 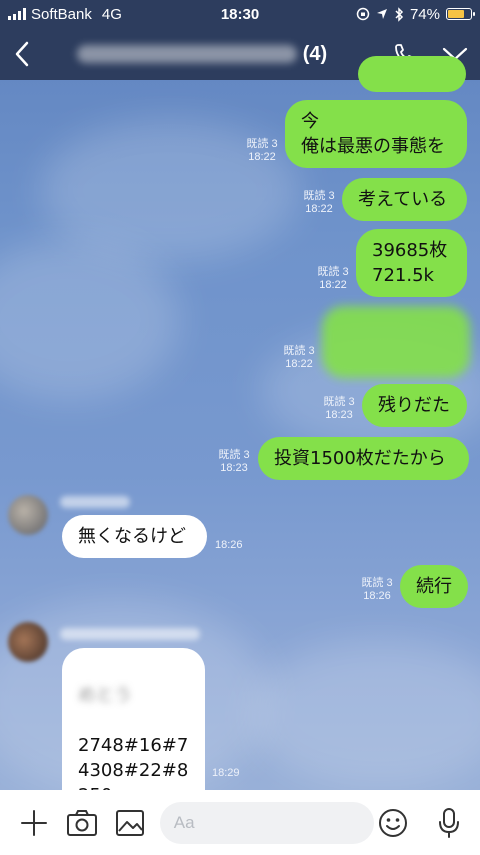 I want to click on microphone-icon, so click(x=448, y=822).